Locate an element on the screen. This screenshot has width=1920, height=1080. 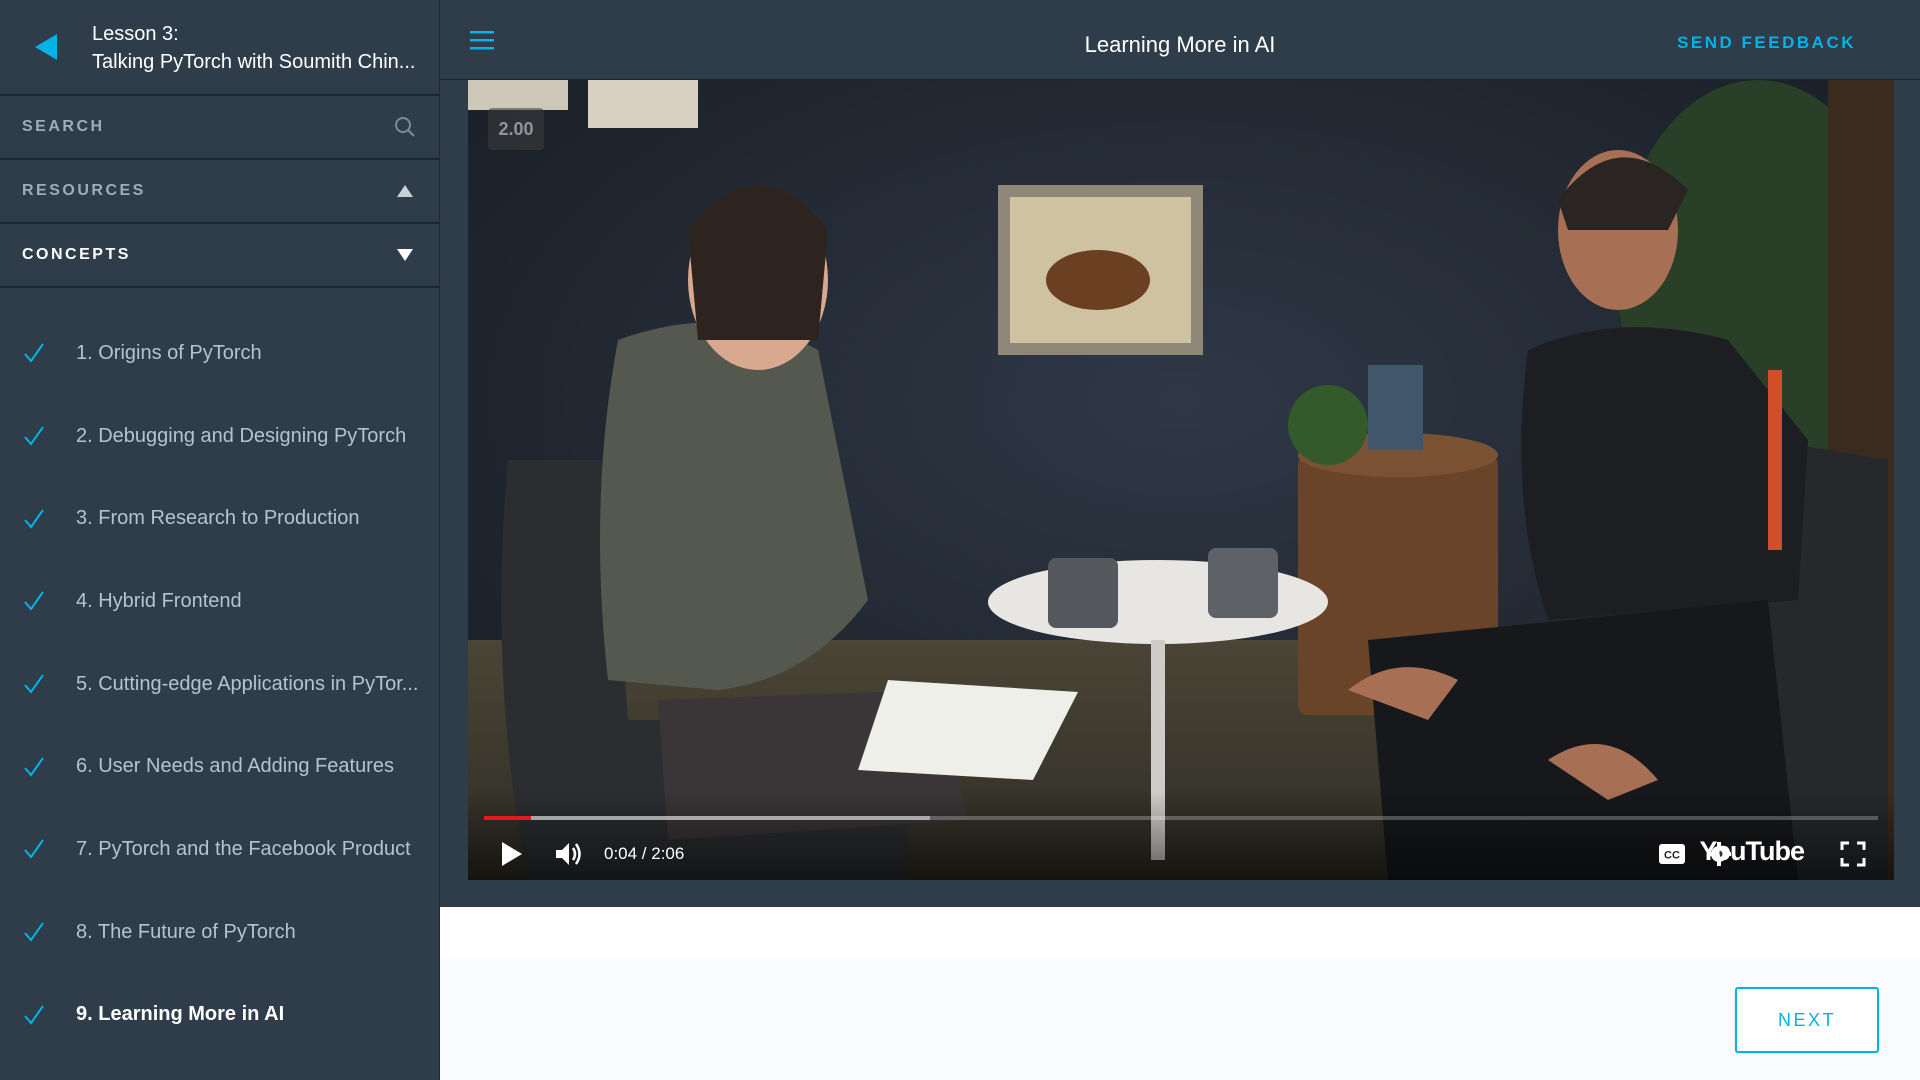
concept-label: 9. Learning More in AI is located at coordinates (180, 1014).